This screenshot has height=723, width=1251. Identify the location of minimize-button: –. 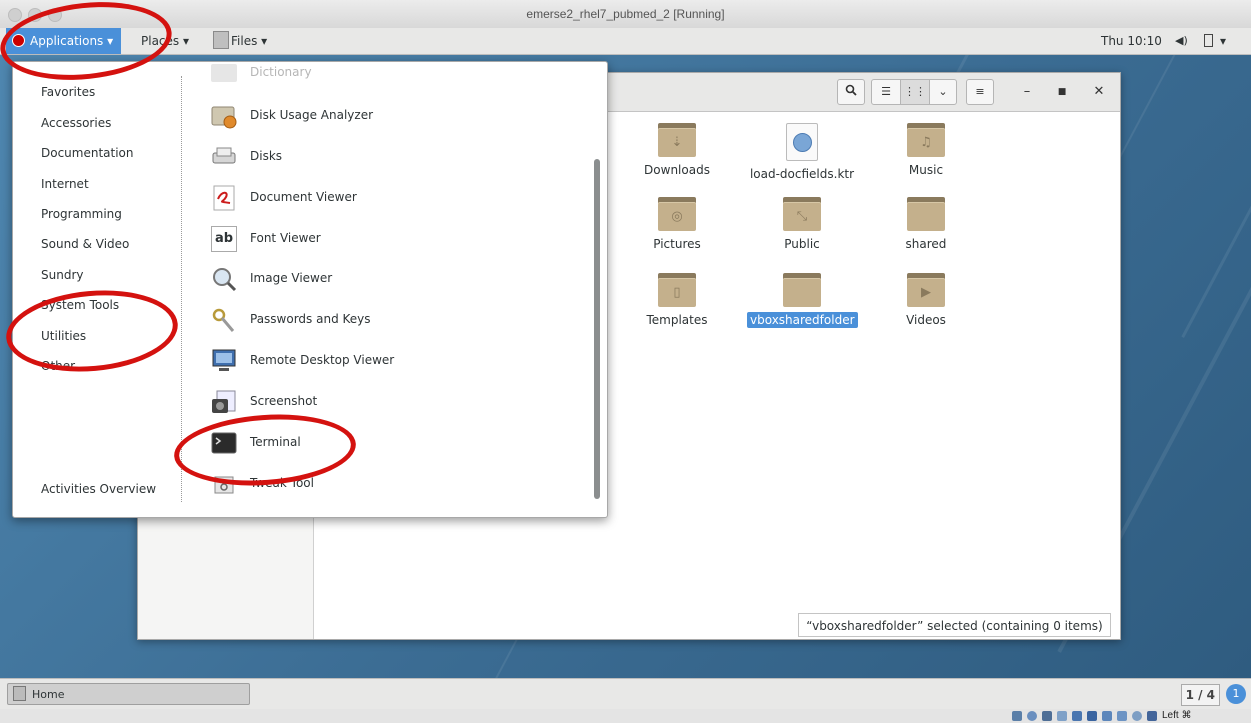
(1027, 92).